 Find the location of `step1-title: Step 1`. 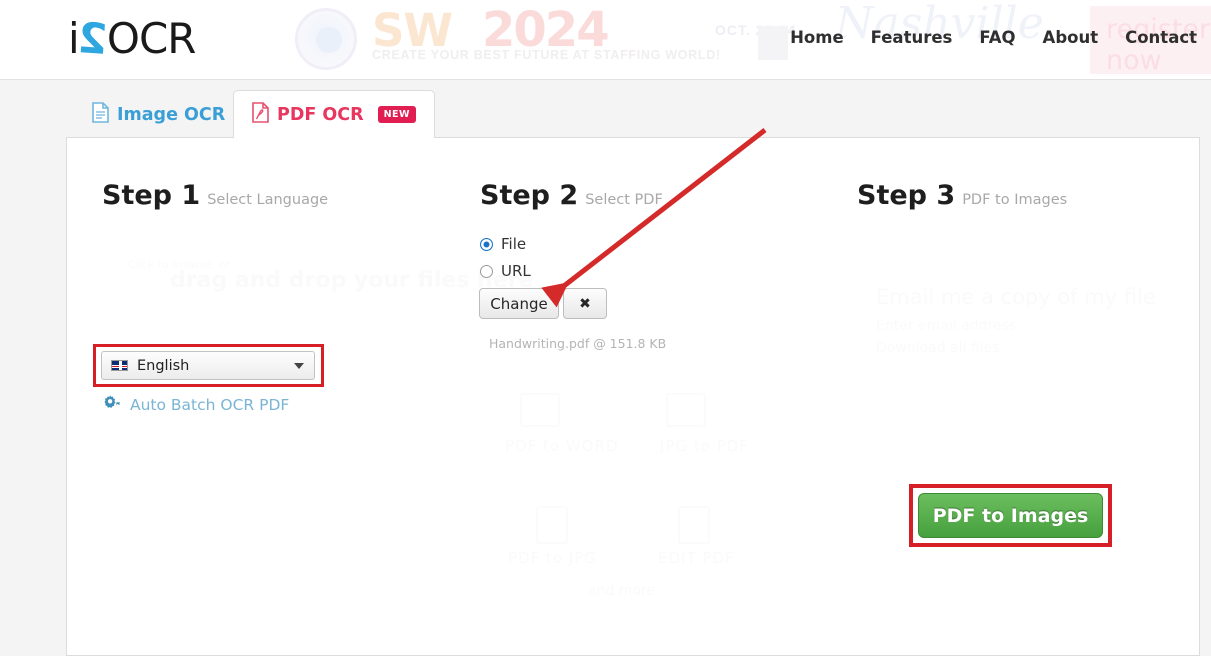

step1-title: Step 1 is located at coordinates (151, 195).